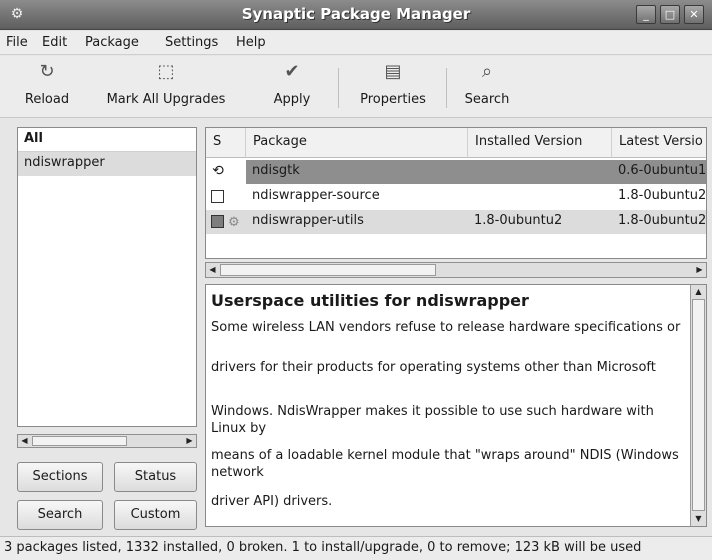 The height and width of the screenshot is (560, 712). Describe the element at coordinates (166, 71) in the screenshot. I see `mark-upgrades-icon: ⬚` at that location.